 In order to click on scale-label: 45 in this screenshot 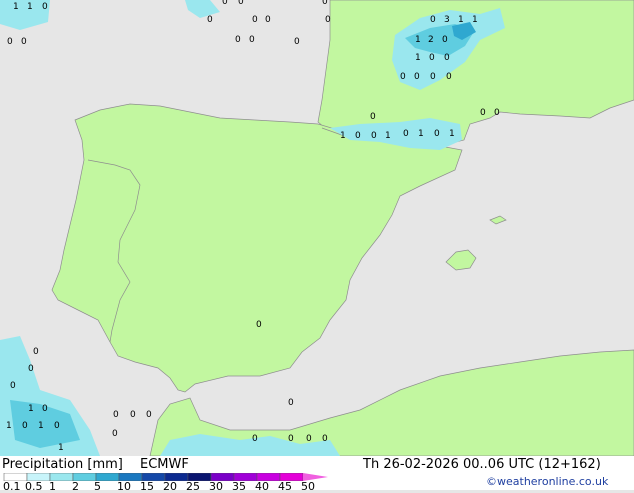, I will do `click(285, 486)`.